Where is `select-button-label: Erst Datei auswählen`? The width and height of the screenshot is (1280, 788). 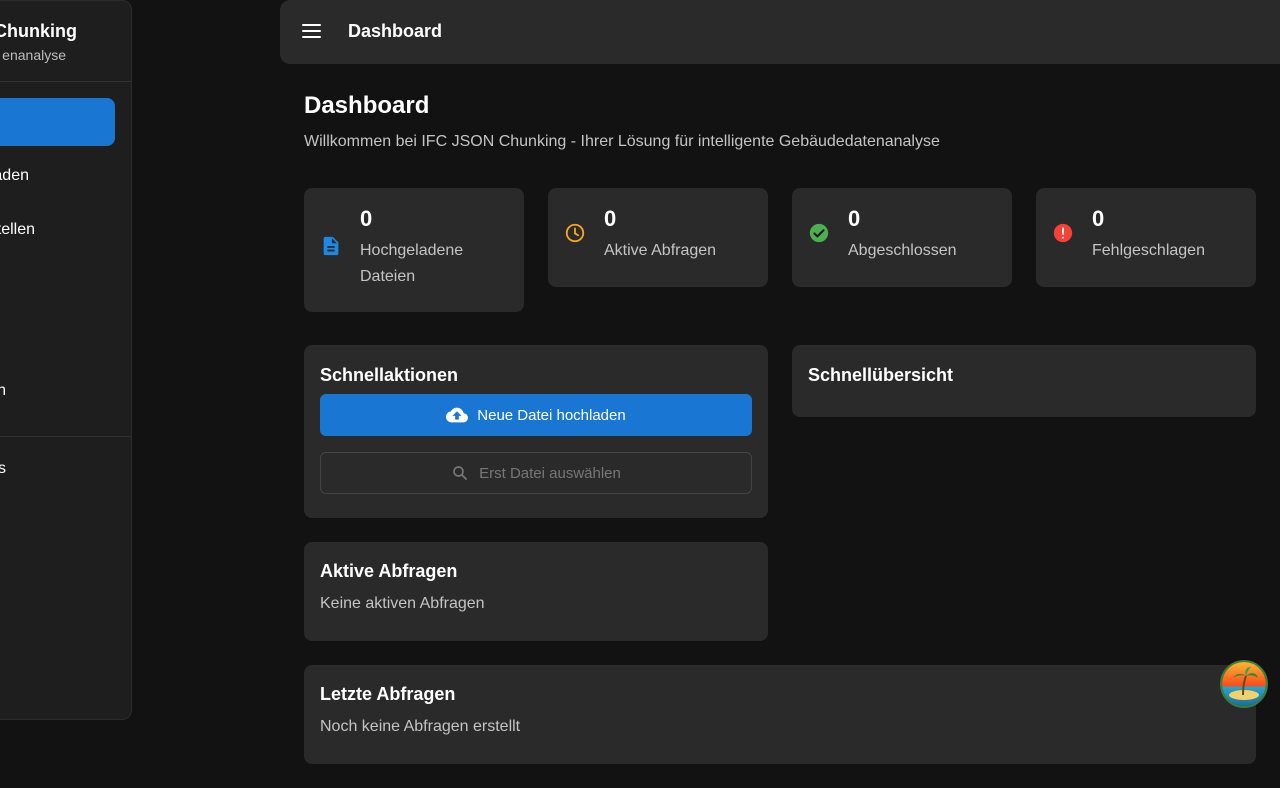
select-button-label: Erst Datei auswählen is located at coordinates (550, 473).